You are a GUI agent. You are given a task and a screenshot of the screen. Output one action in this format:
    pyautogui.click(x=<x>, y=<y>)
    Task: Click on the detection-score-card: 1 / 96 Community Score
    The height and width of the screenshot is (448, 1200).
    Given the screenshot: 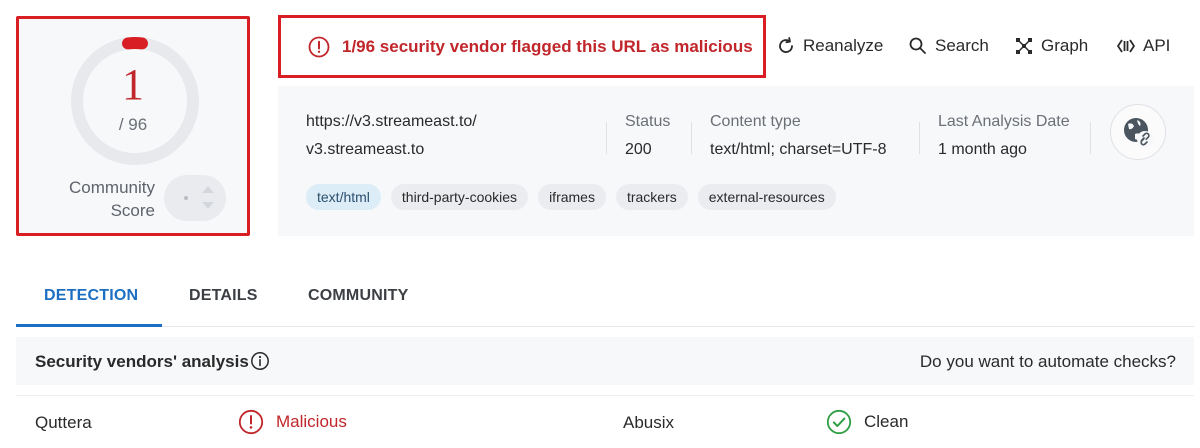 What is the action you would take?
    pyautogui.click(x=133, y=126)
    